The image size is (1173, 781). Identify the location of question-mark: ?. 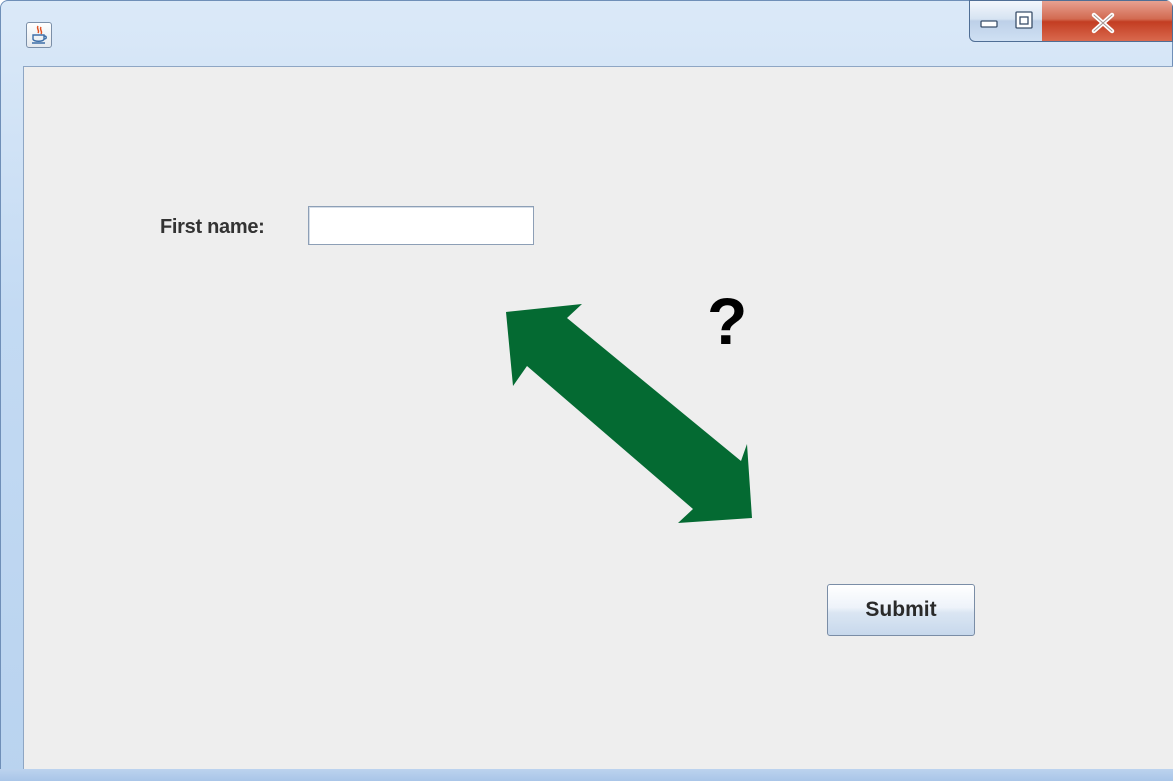
(727, 321).